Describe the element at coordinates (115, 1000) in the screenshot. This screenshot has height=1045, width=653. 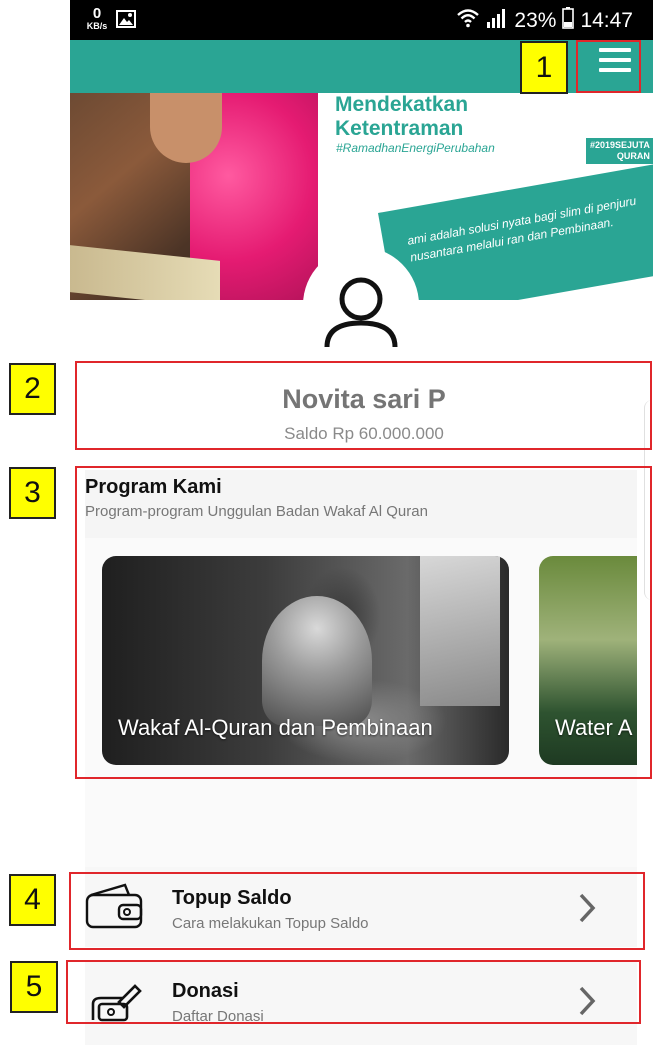
I see `donation-hand-icon` at that location.